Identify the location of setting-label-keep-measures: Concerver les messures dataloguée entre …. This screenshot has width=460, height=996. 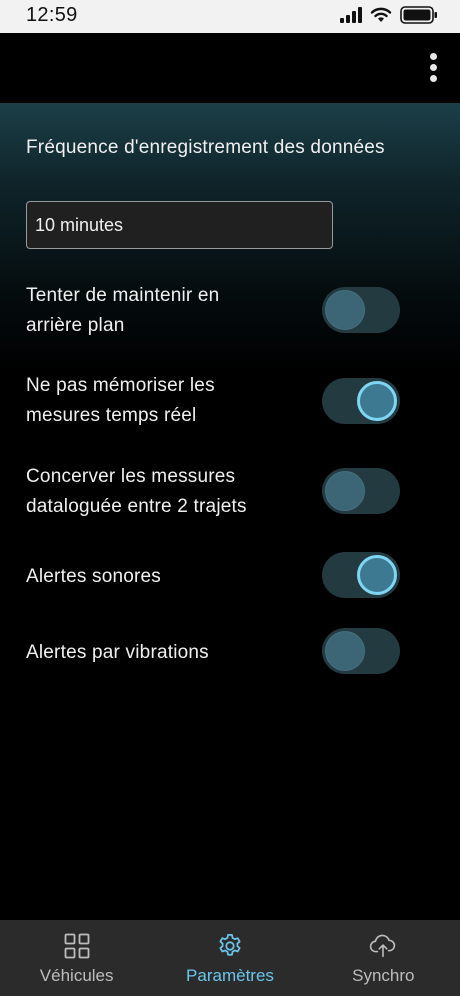
(136, 492).